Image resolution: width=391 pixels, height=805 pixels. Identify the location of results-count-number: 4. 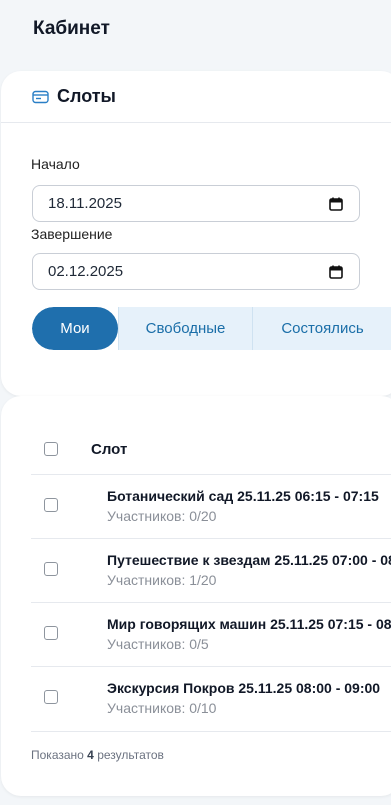
(90, 755).